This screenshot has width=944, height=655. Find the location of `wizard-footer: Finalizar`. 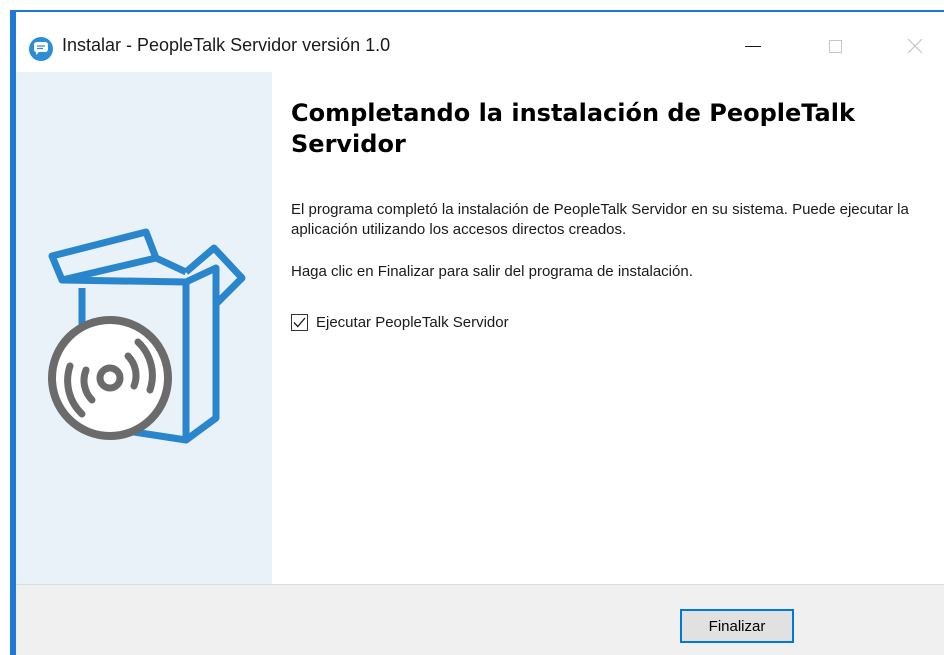

wizard-footer: Finalizar is located at coordinates (480, 619).